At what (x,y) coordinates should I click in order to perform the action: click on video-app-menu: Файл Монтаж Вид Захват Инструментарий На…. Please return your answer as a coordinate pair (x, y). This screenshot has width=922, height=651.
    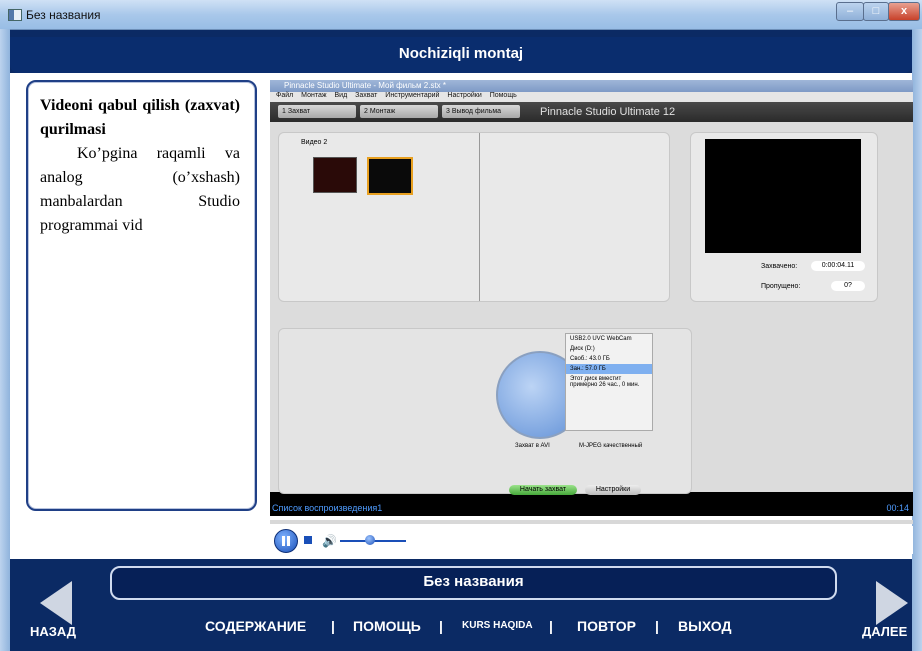
    Looking at the image, I should click on (591, 97).